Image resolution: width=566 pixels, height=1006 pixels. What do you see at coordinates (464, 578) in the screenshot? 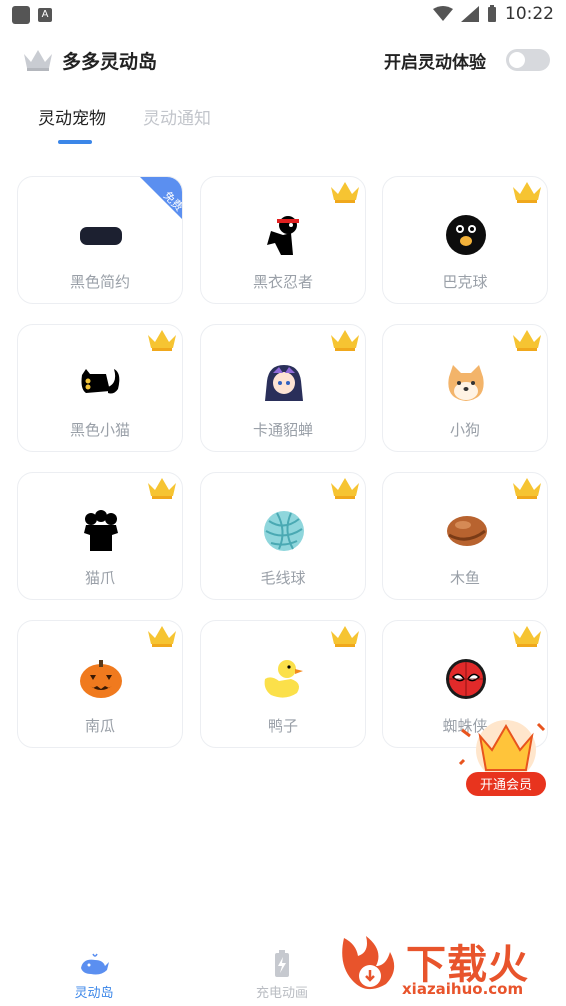
I see `pet-label: 木鱼` at bounding box center [464, 578].